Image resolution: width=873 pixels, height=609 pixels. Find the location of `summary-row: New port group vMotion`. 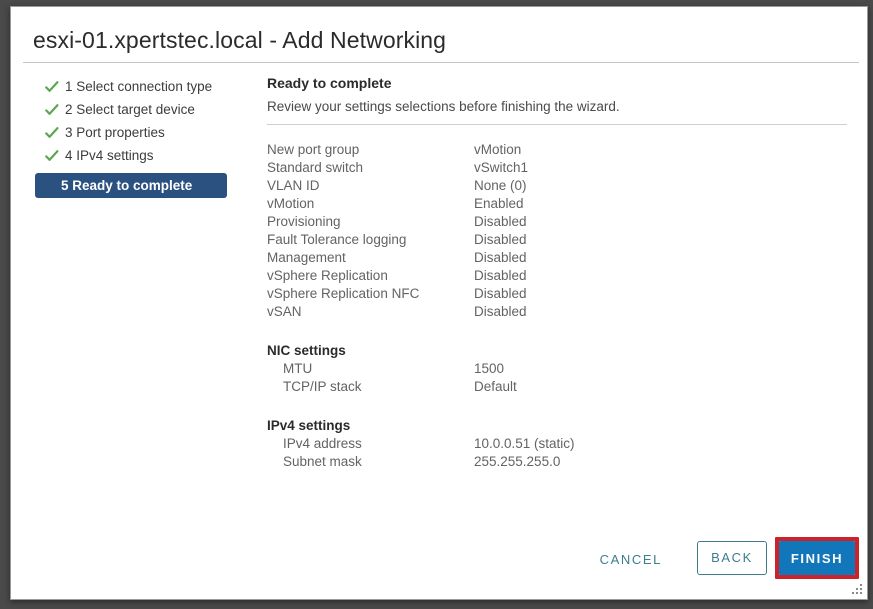

summary-row: New port group vMotion is located at coordinates (561, 150).